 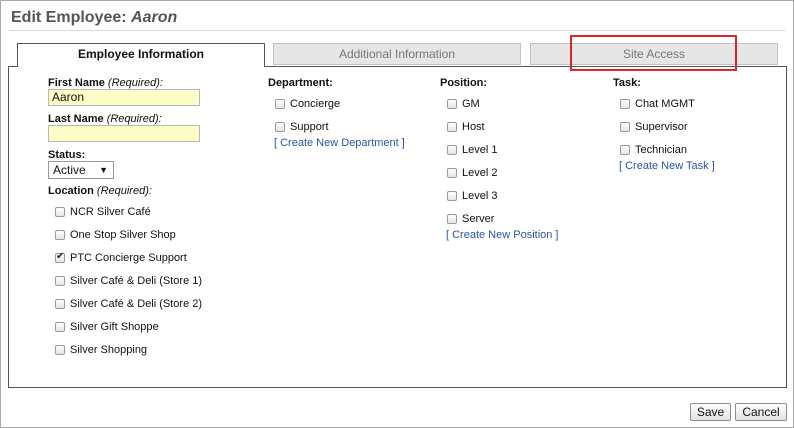 I want to click on title-divider, so click(x=397, y=30).